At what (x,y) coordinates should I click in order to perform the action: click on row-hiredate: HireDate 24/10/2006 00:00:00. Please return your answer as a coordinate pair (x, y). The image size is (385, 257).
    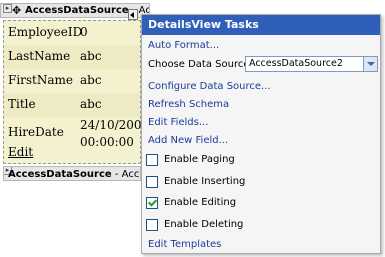
    Looking at the image, I should click on (76, 133).